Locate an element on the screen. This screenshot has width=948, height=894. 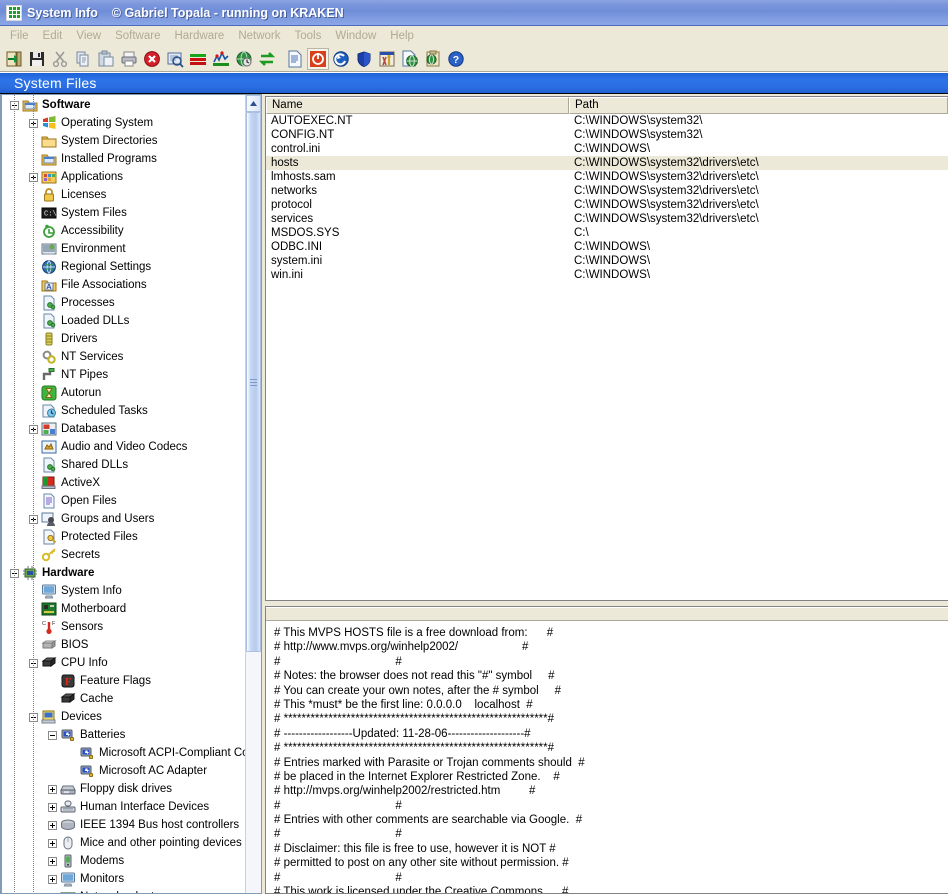
tree-item-mice-and-other-pointing-devices: Mice and other pointing devices is located at coordinates (123, 843).